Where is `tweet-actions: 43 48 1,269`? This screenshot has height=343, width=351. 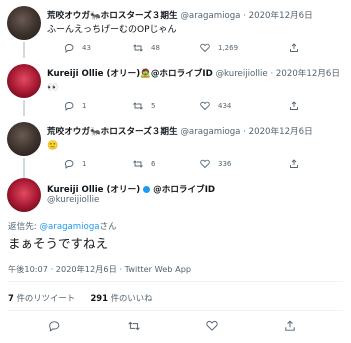
tweet-actions: 43 48 1,269 is located at coordinates (184, 49).